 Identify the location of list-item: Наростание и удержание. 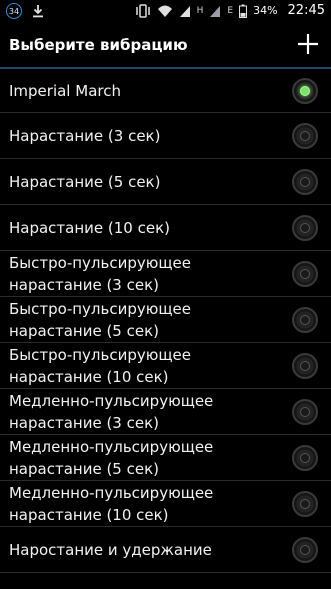
(165, 550).